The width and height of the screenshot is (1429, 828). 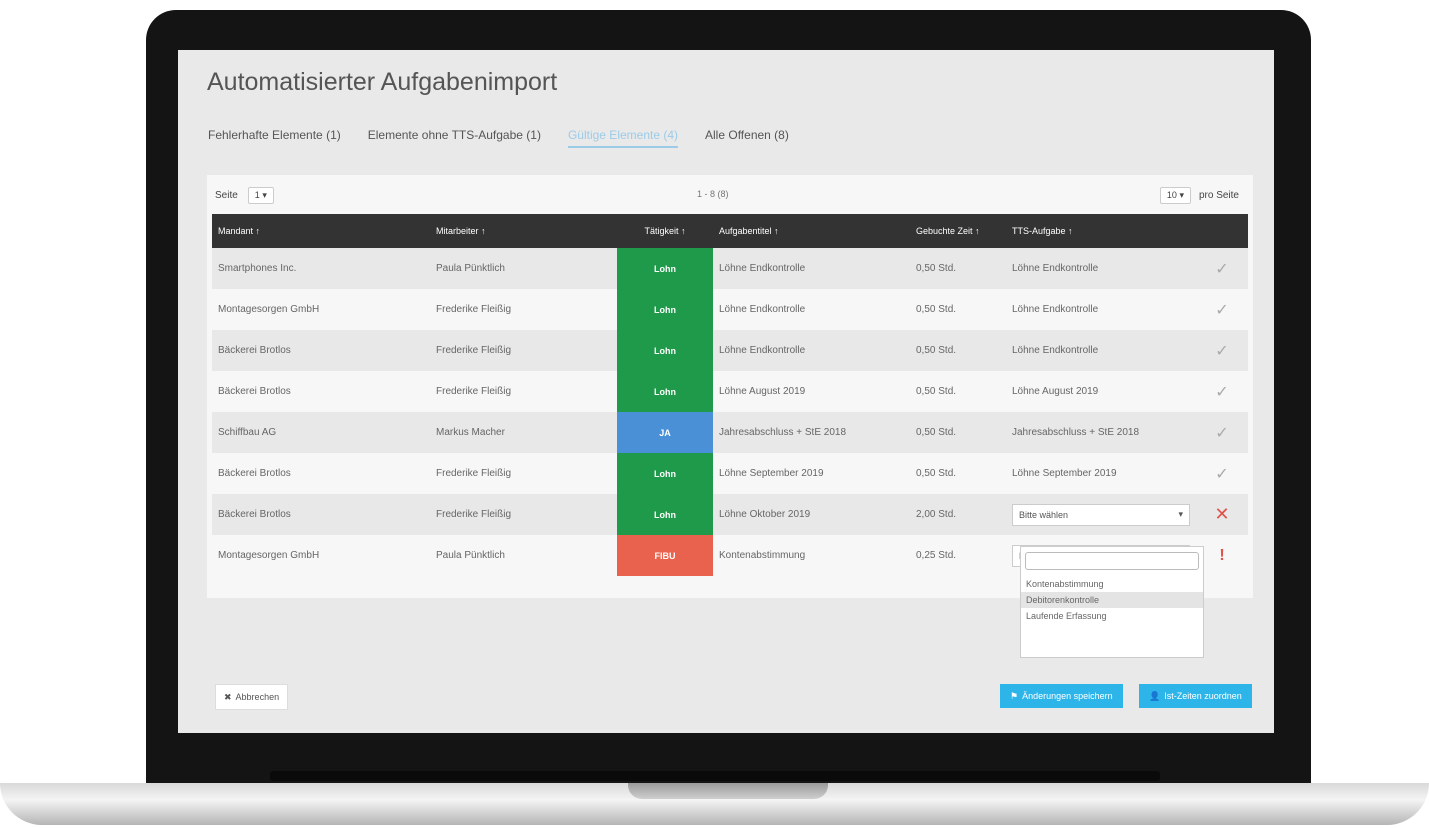 What do you see at coordinates (714, 804) in the screenshot?
I see `laptop-base` at bounding box center [714, 804].